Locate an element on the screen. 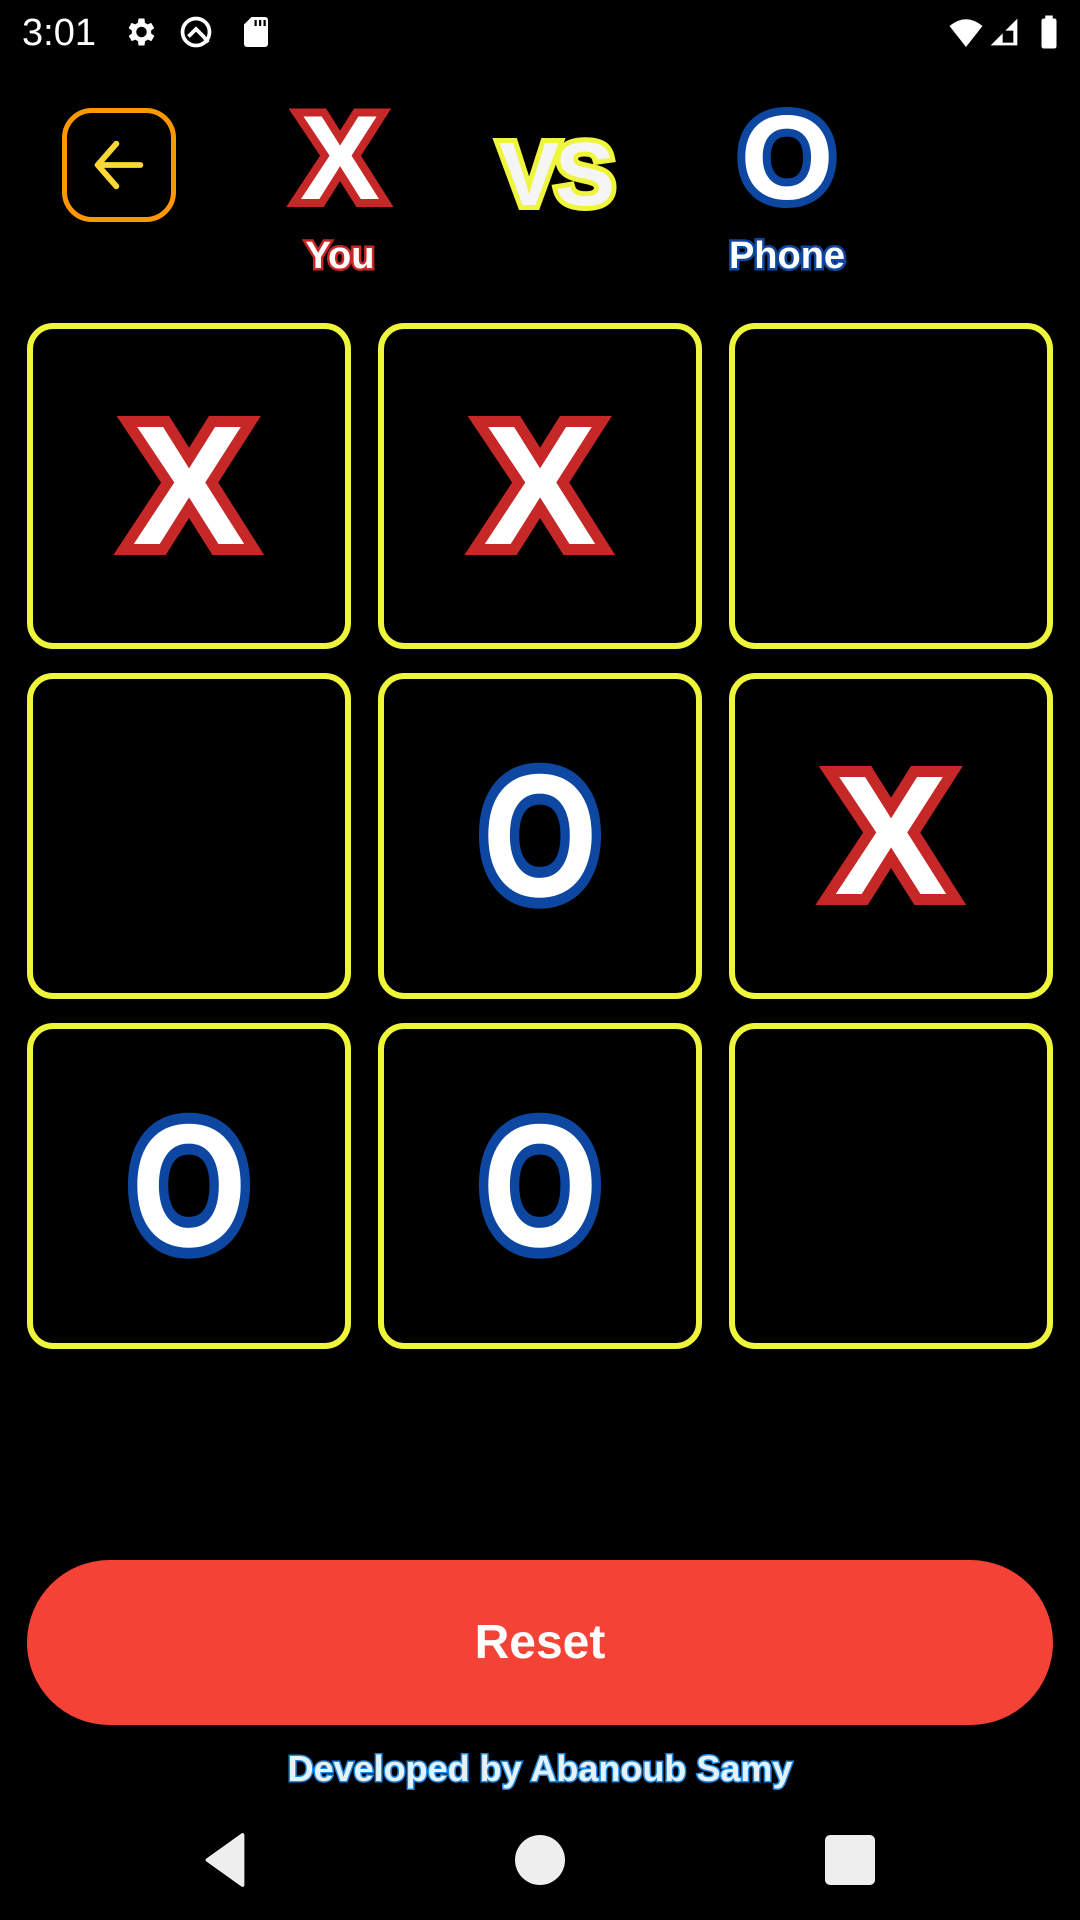 This screenshot has height=1920, width=1080. reset-button: Reset is located at coordinates (540, 1642).